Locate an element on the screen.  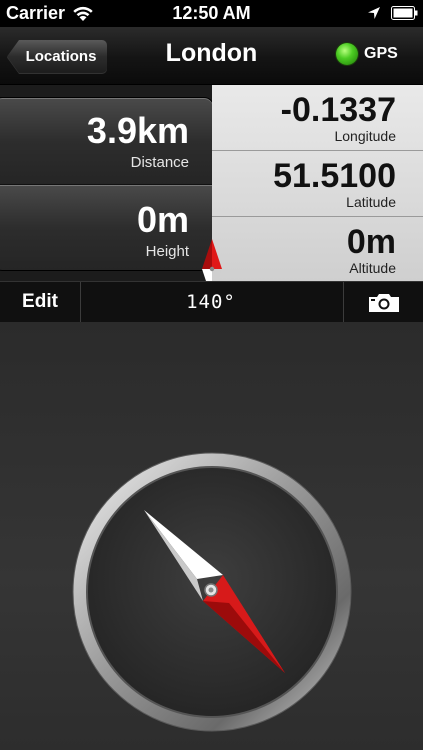
distance-card: 3.9km Distance is located at coordinates (107, 141).